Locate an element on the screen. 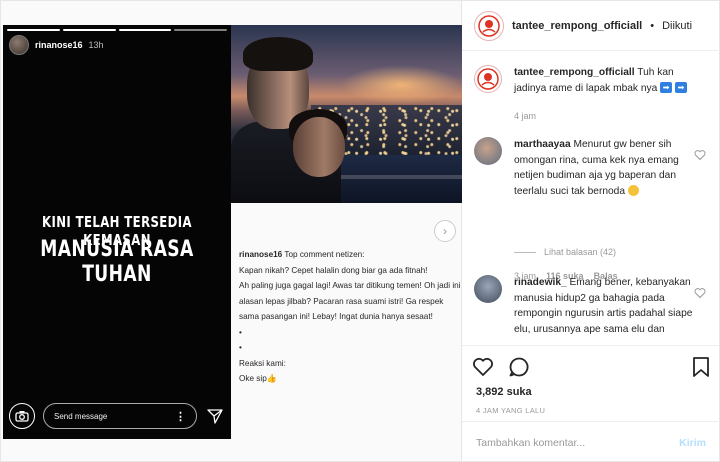 The width and height of the screenshot is (720, 462). like-count: 3,892 suka is located at coordinates (504, 392).